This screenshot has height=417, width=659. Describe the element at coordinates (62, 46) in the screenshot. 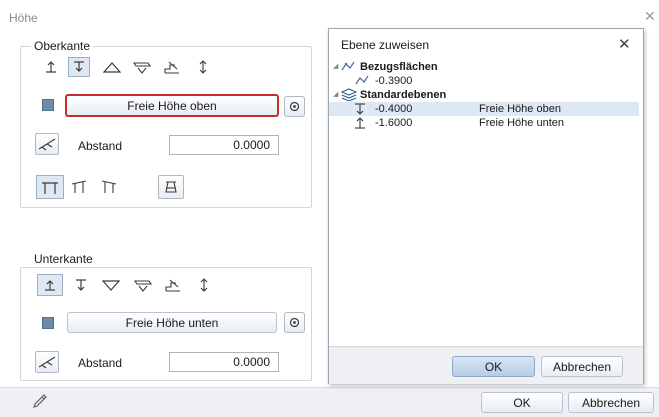

I see `oberkante-group-label: Oberkante` at that location.